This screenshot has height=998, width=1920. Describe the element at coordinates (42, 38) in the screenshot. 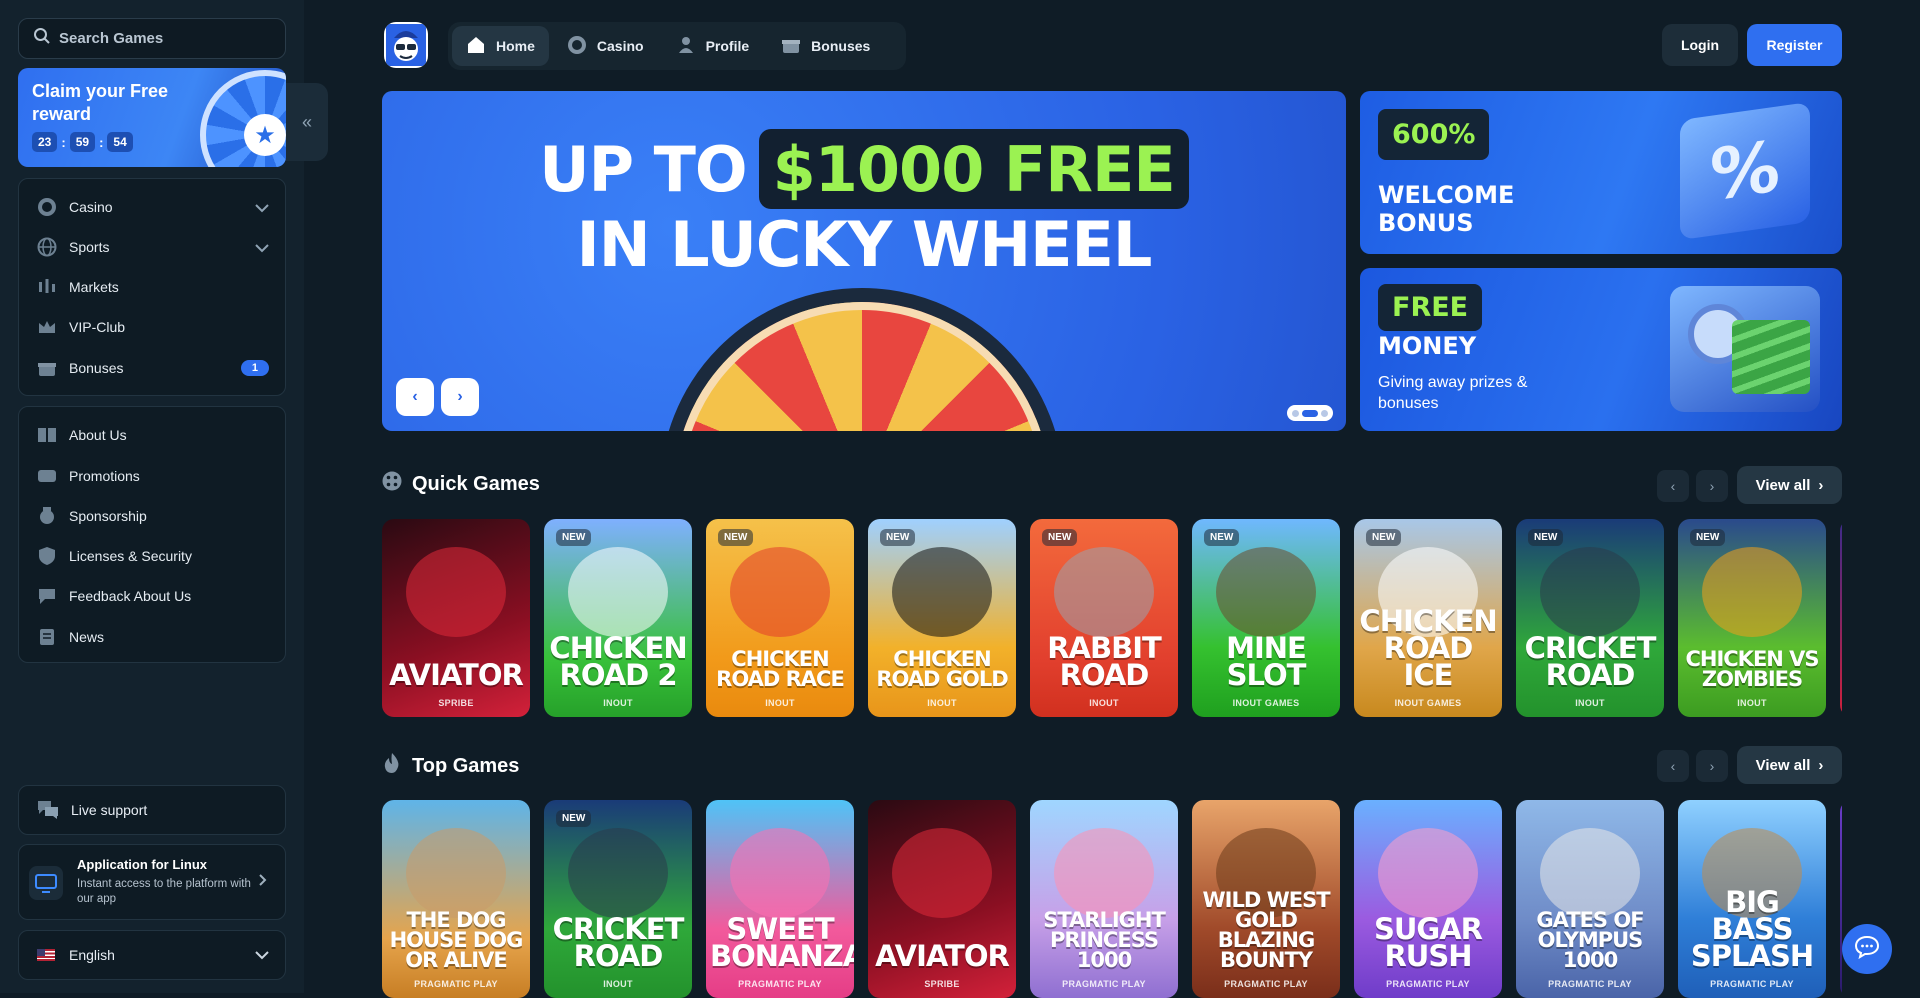

I see `search-icon` at that location.